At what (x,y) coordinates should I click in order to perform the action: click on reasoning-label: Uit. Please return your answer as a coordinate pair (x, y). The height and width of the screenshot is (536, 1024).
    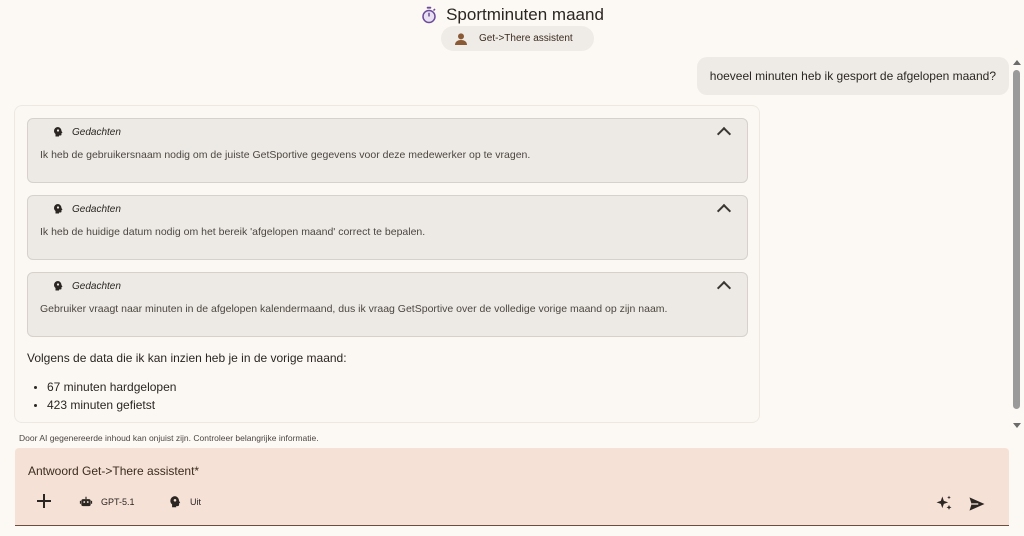
    Looking at the image, I should click on (195, 502).